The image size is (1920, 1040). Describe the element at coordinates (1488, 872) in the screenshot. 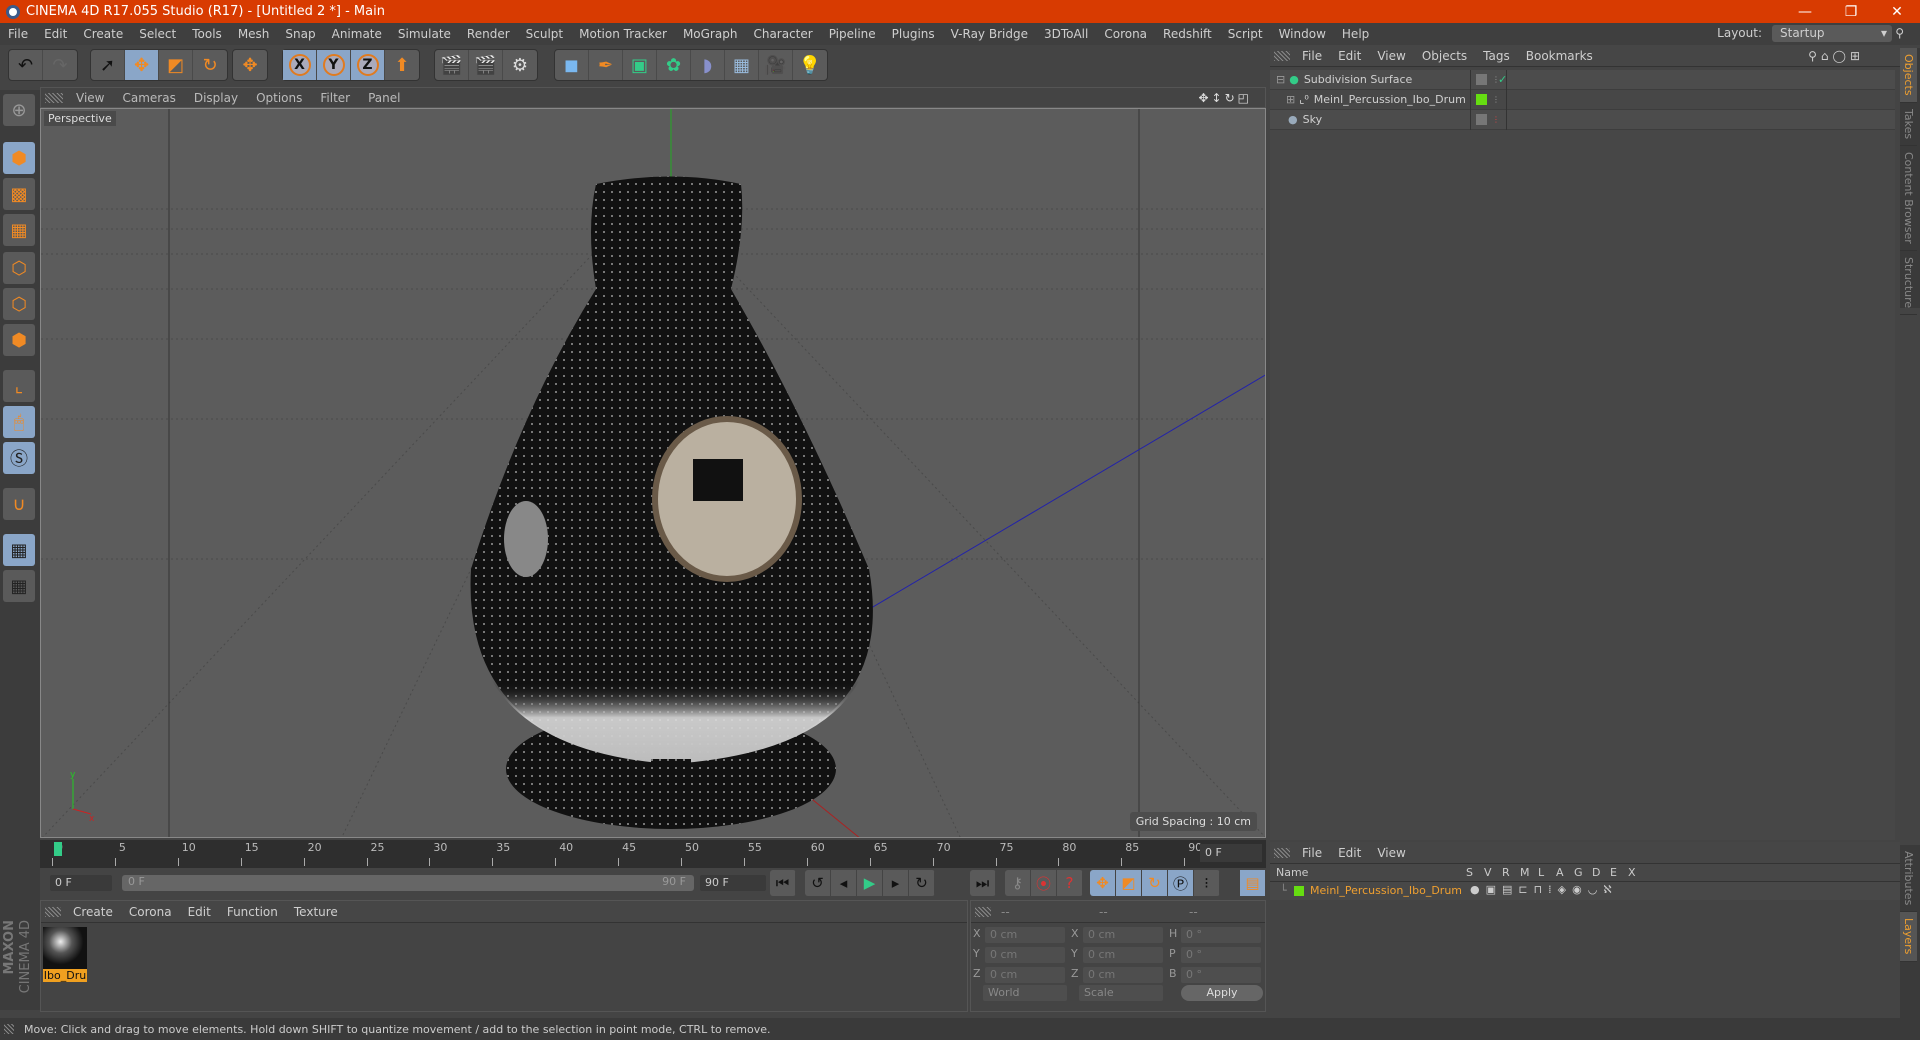

I see `layer-column-v: V` at that location.